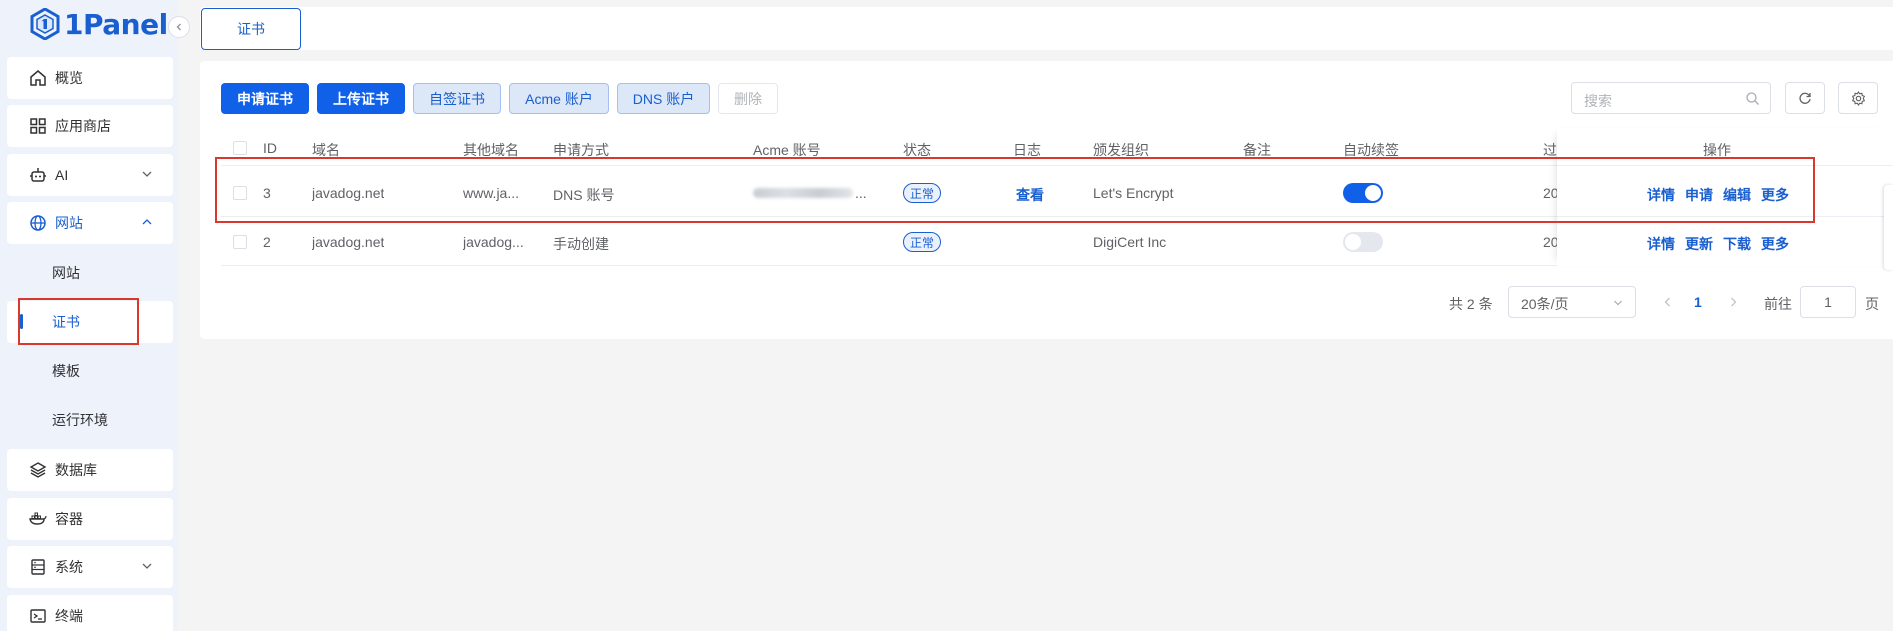  What do you see at coordinates (90, 273) in the screenshot?
I see `sidebar-subitem-website: 网站` at bounding box center [90, 273].